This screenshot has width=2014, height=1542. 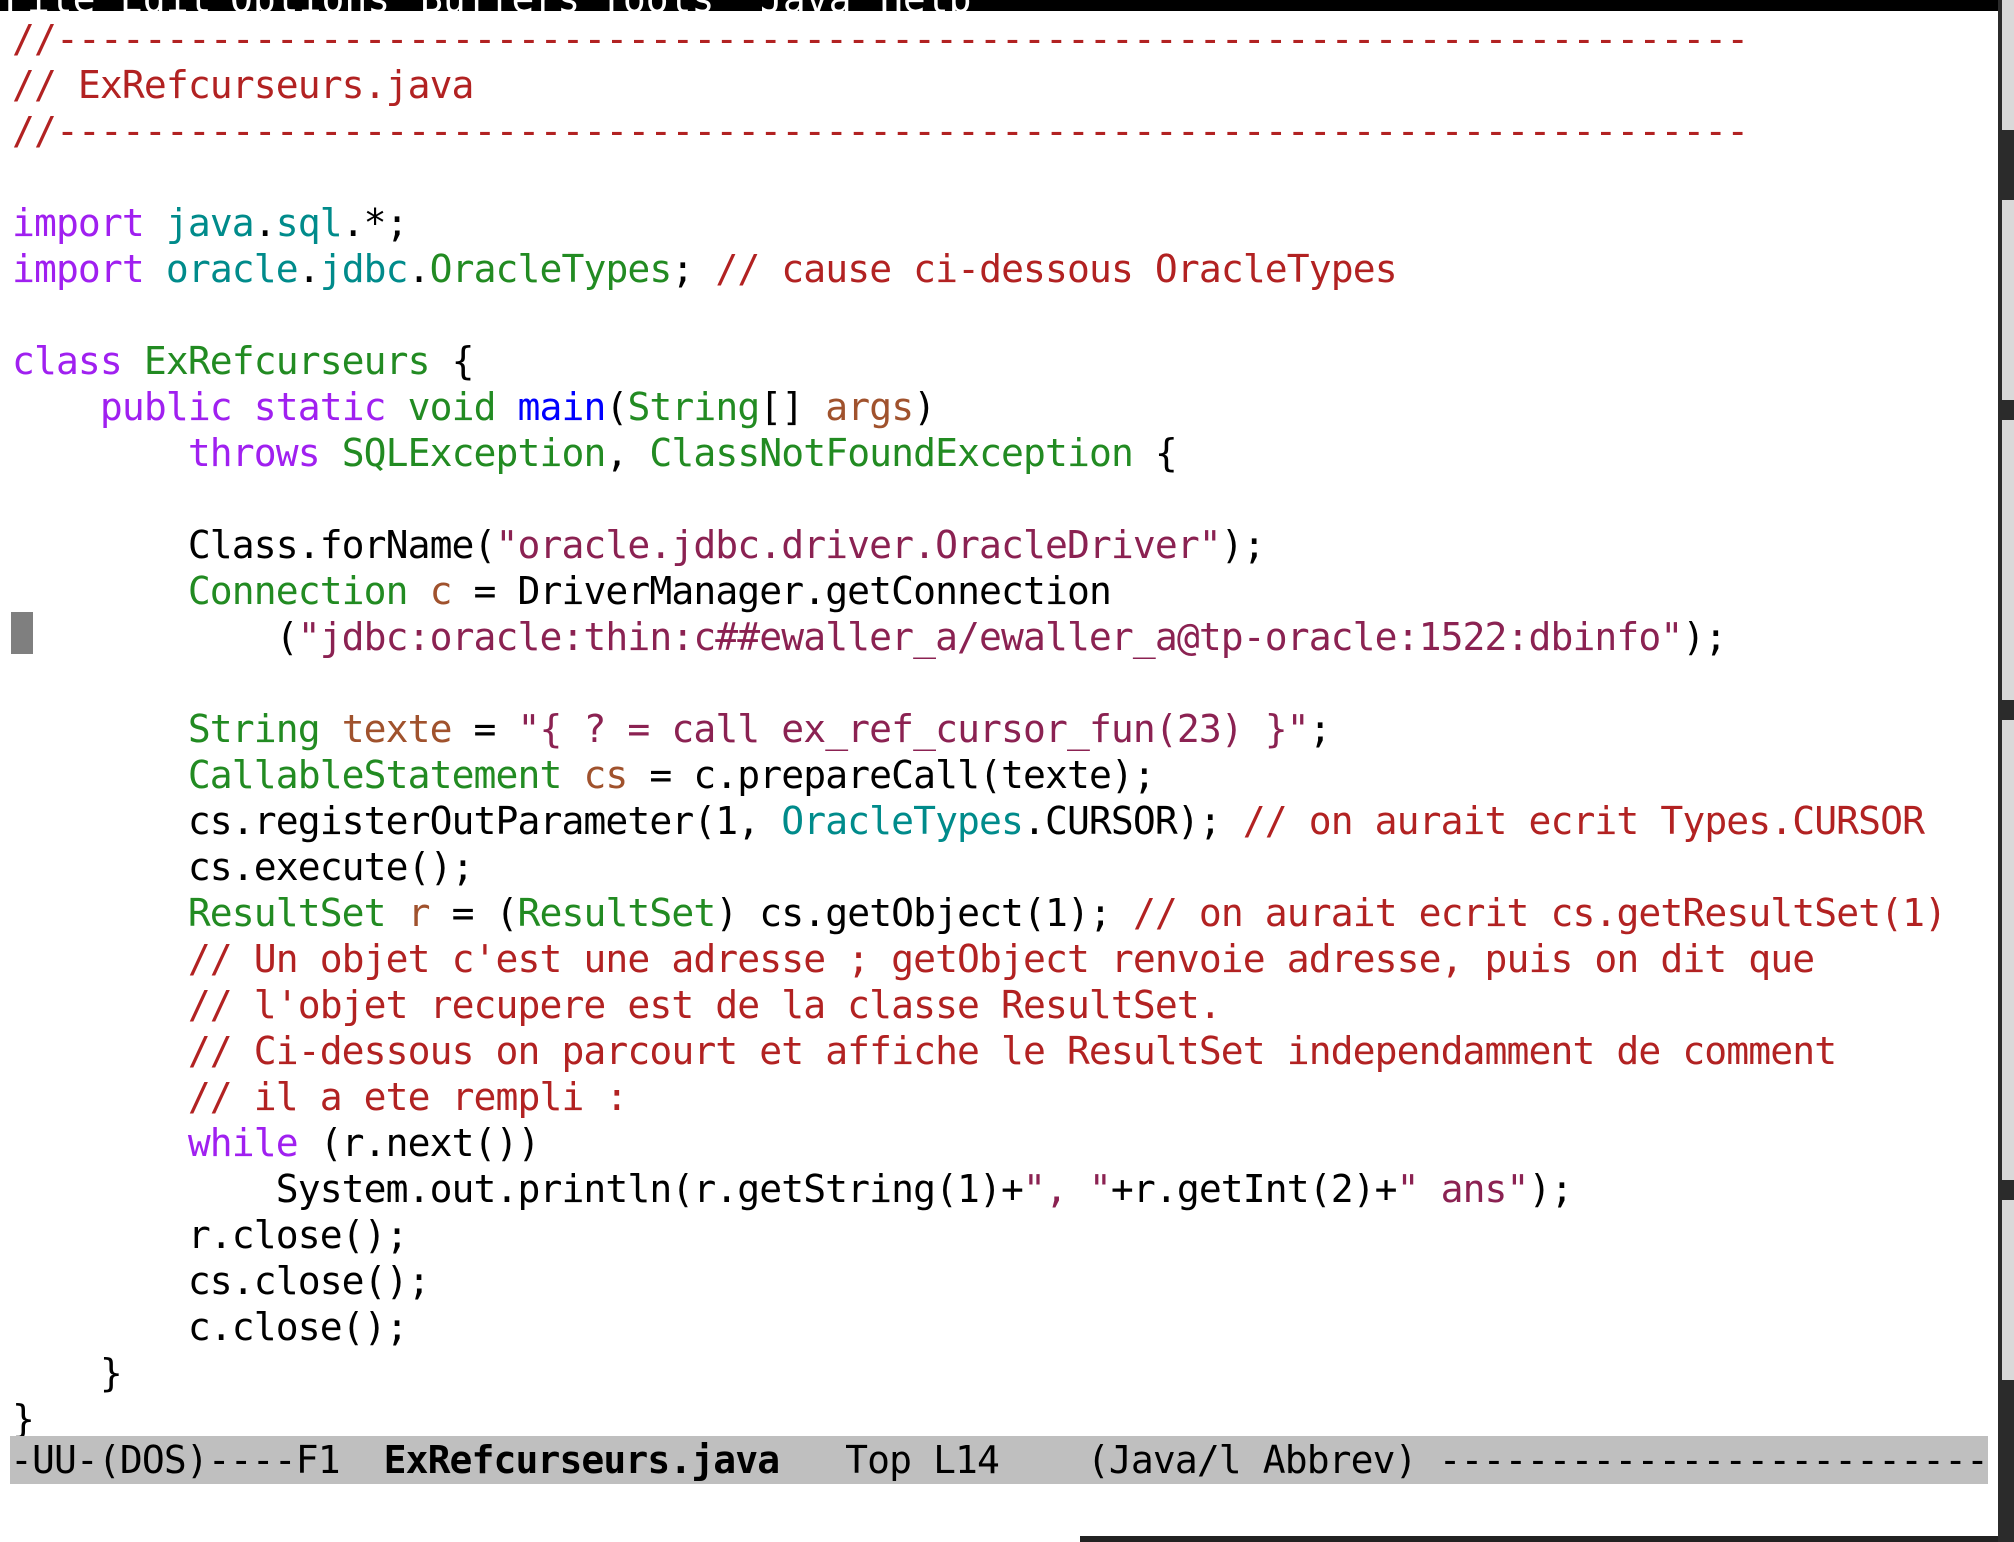 I want to click on text-cursor, so click(x=22, y=633).